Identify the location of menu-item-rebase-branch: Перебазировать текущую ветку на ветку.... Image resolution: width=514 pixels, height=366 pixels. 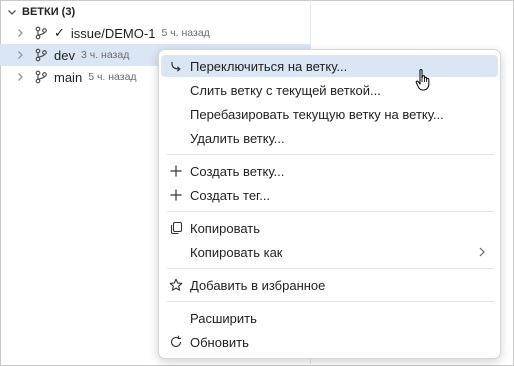
(329, 114).